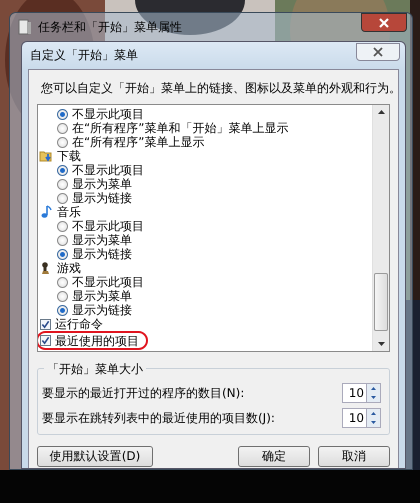  What do you see at coordinates (110, 27) in the screenshot?
I see `window-title: 任务栏和「开始」菜单属性` at bounding box center [110, 27].